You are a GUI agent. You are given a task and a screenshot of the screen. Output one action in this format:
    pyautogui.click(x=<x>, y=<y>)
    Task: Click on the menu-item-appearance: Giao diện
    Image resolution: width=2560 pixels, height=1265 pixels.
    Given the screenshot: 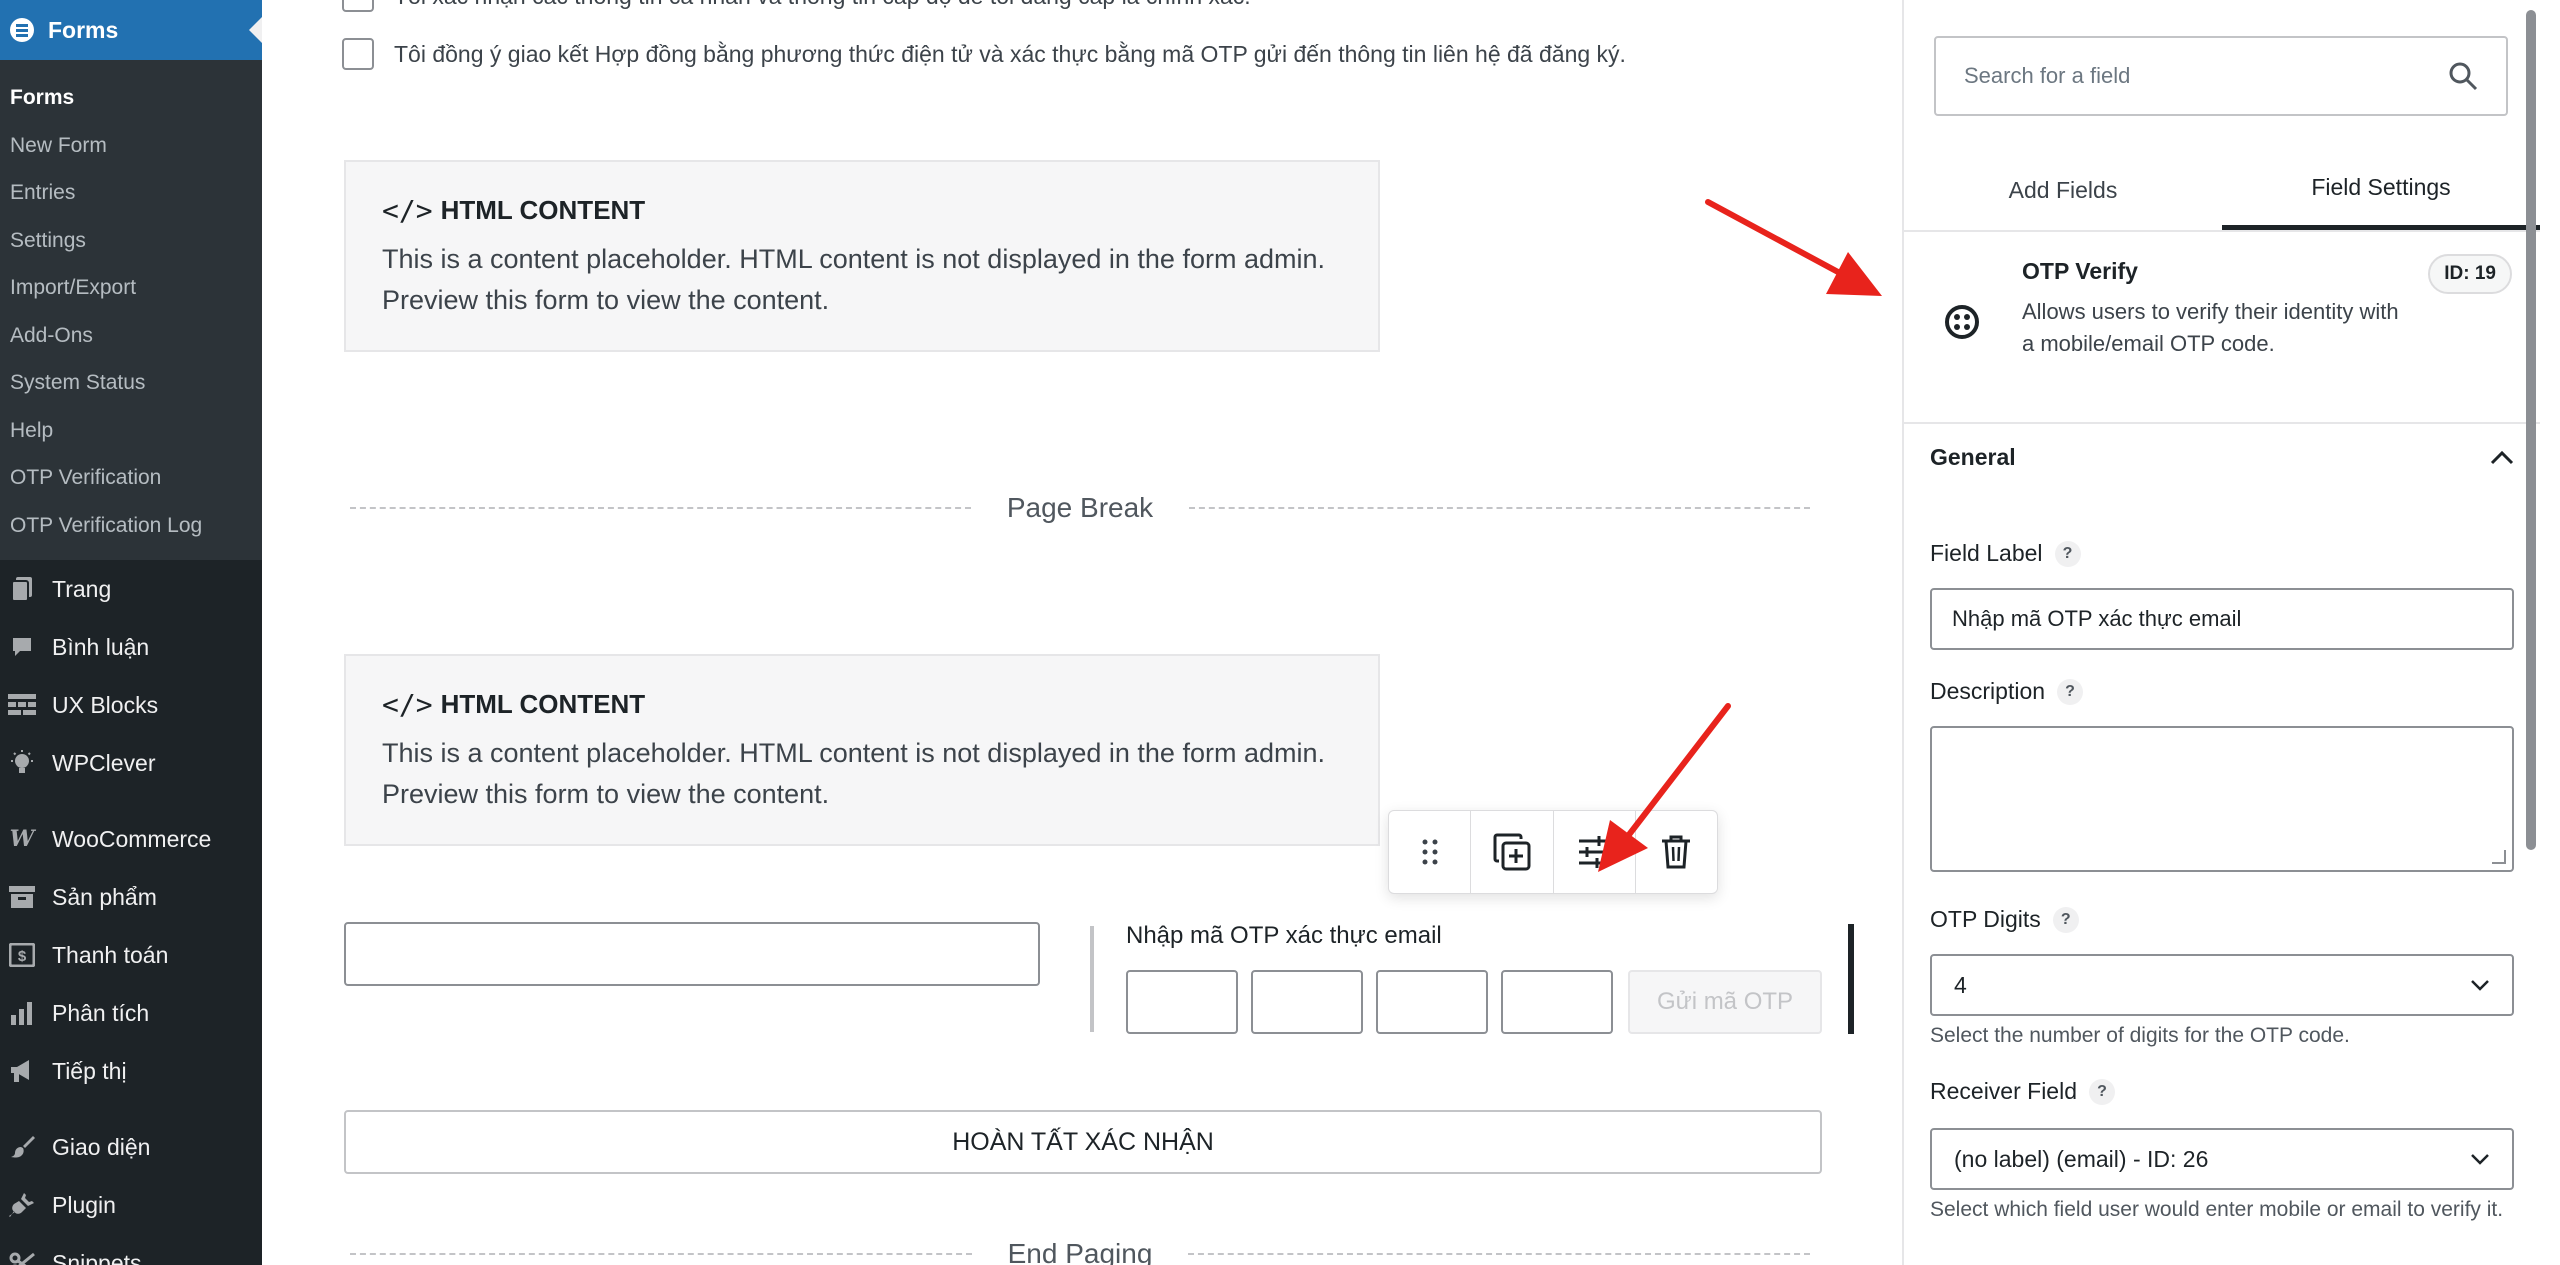 What is the action you would take?
    pyautogui.click(x=131, y=1147)
    